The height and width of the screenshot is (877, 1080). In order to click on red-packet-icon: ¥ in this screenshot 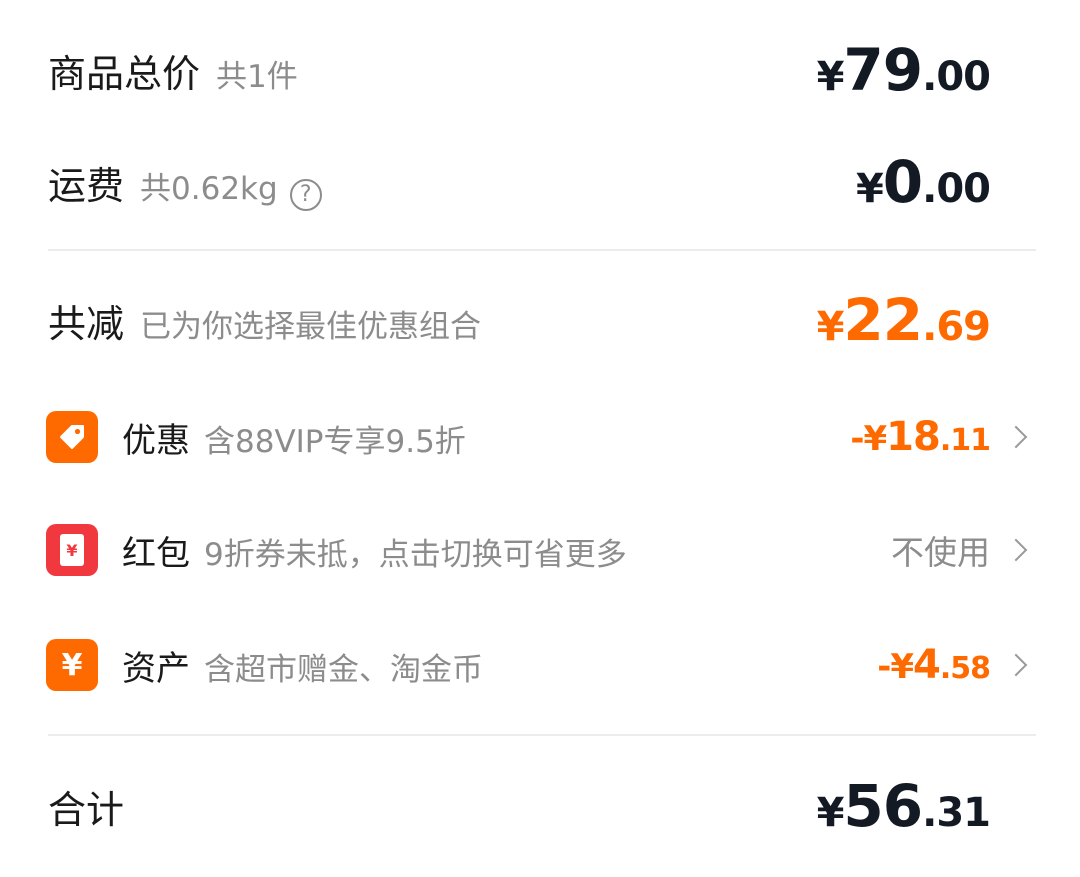, I will do `click(72, 550)`.